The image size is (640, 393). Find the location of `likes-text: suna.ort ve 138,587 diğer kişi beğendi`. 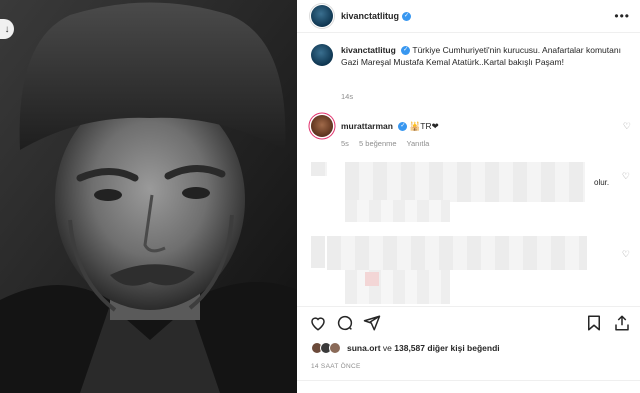

likes-text: suna.ort ve 138,587 diğer kişi beğendi is located at coordinates (423, 348).